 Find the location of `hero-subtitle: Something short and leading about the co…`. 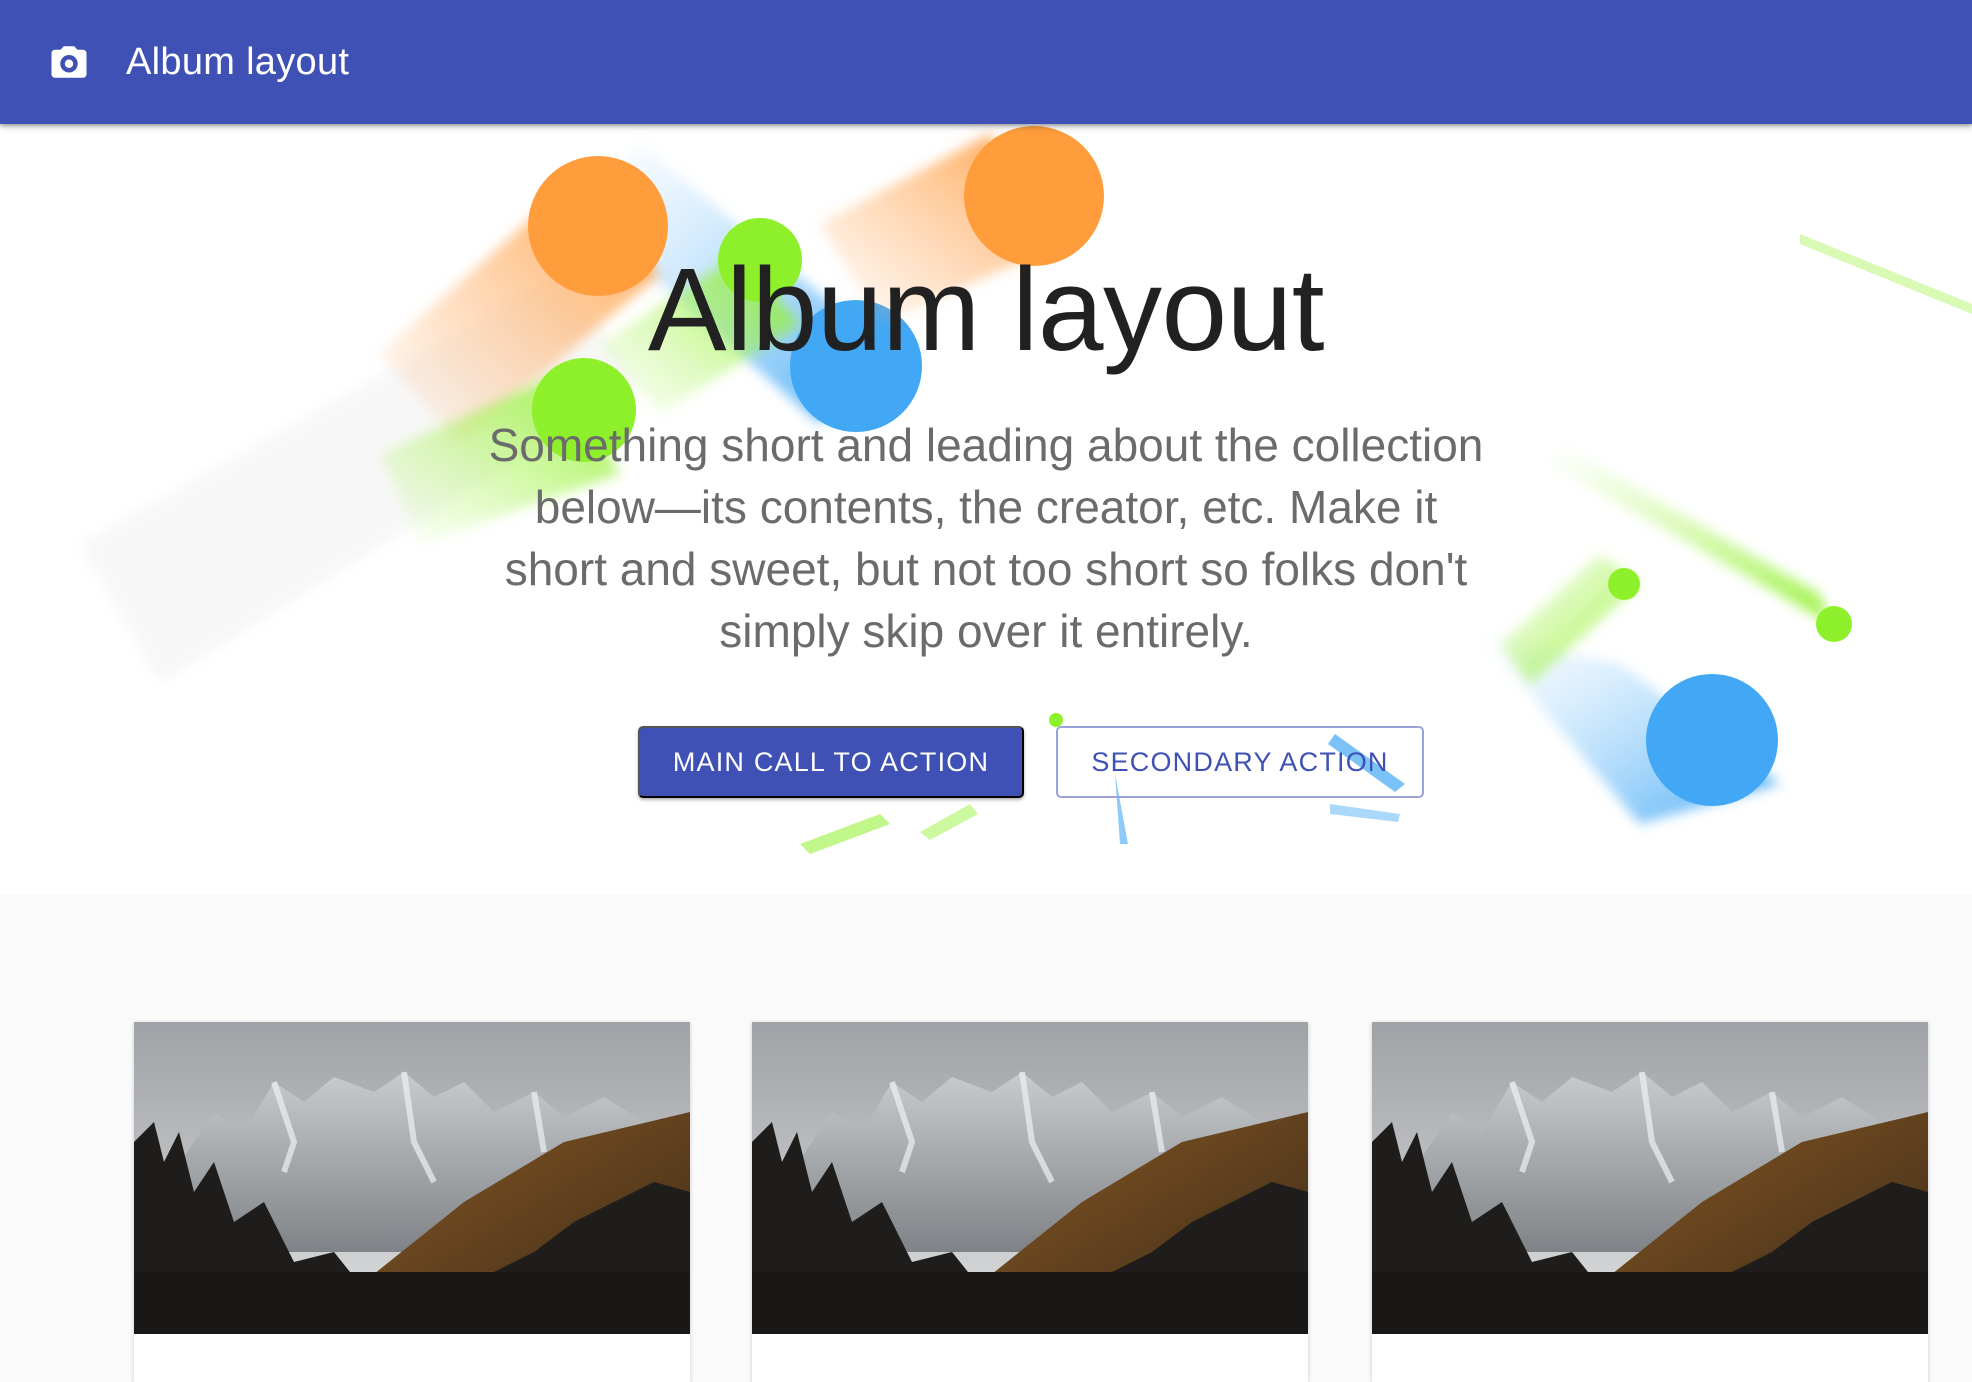

hero-subtitle: Something short and leading about the co… is located at coordinates (986, 538).